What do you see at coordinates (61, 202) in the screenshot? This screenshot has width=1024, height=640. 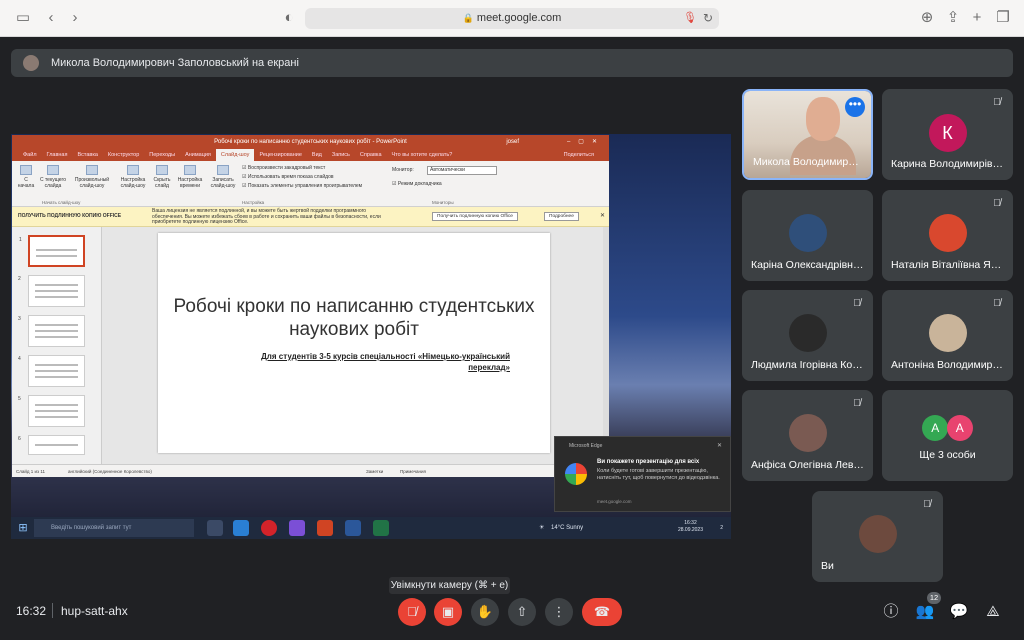 I see `group-label: Начать слайд-шоу` at bounding box center [61, 202].